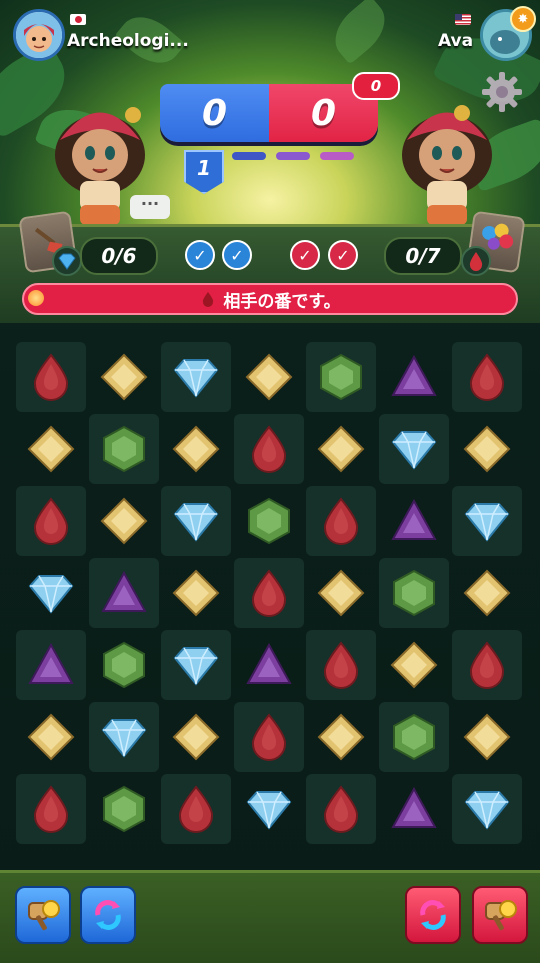 Image resolution: width=540 pixels, height=963 pixels. I want to click on turn-message-bar: 相手の番です。, so click(270, 299).